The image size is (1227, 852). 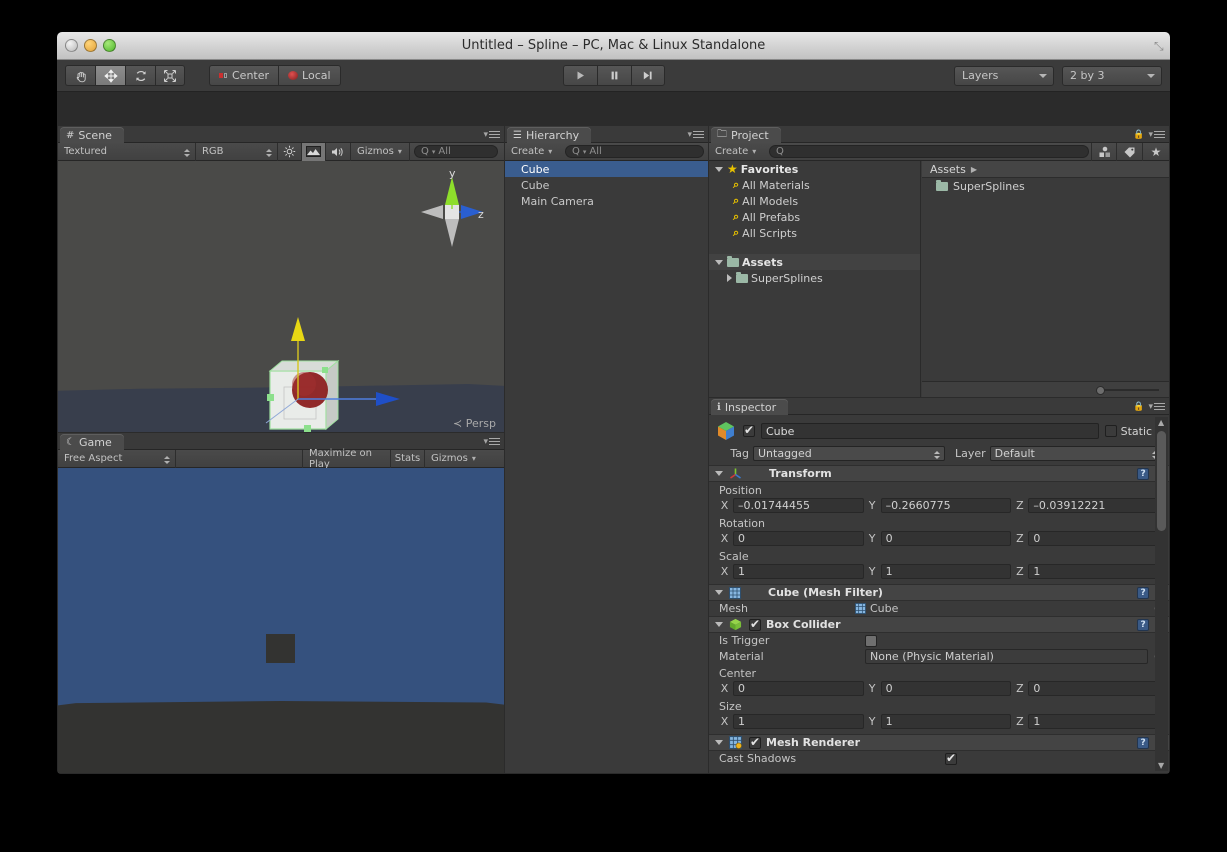 I want to click on project-filter-label-button, so click(x=1130, y=151).